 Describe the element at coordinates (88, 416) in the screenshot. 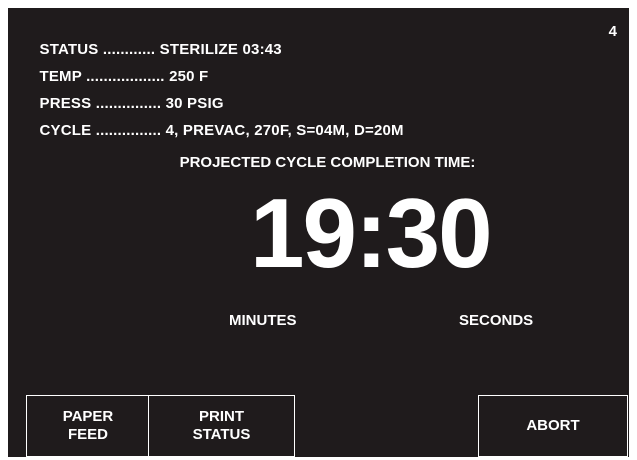

I see `paper-feed-label-line1: PAPER` at that location.